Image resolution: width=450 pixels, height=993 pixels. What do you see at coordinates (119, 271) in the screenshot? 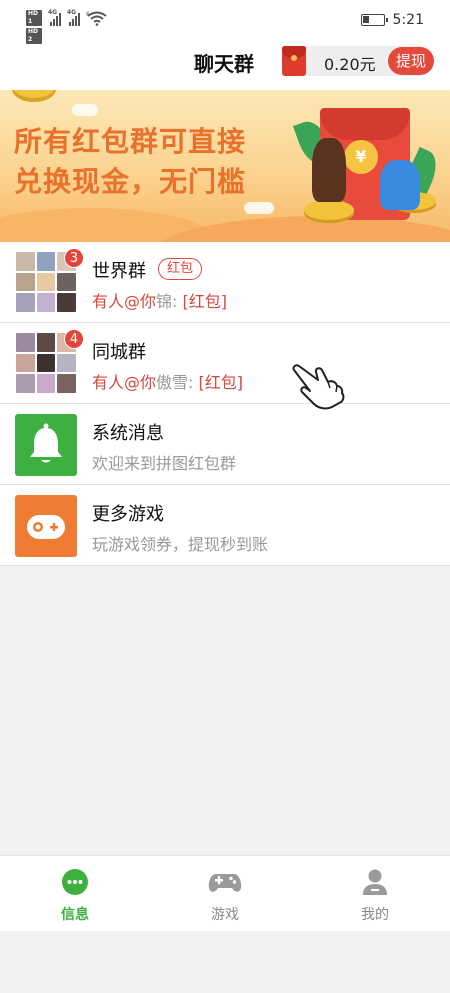
I see `chat-title: 世界群` at bounding box center [119, 271].